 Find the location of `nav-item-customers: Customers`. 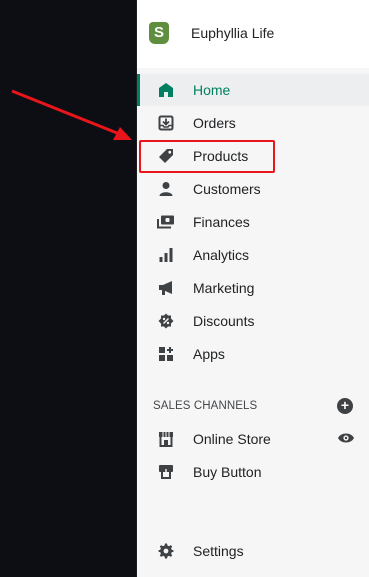

nav-item-customers: Customers is located at coordinates (253, 189).